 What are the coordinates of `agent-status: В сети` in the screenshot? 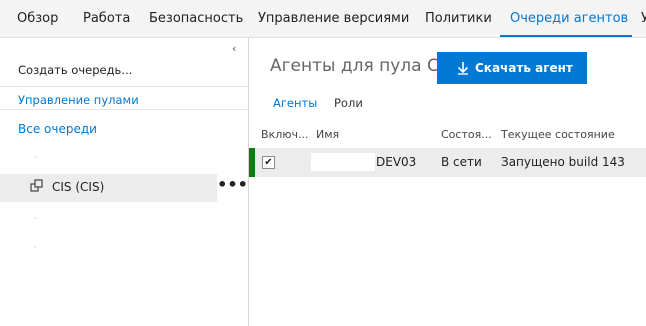 It's located at (461, 162).